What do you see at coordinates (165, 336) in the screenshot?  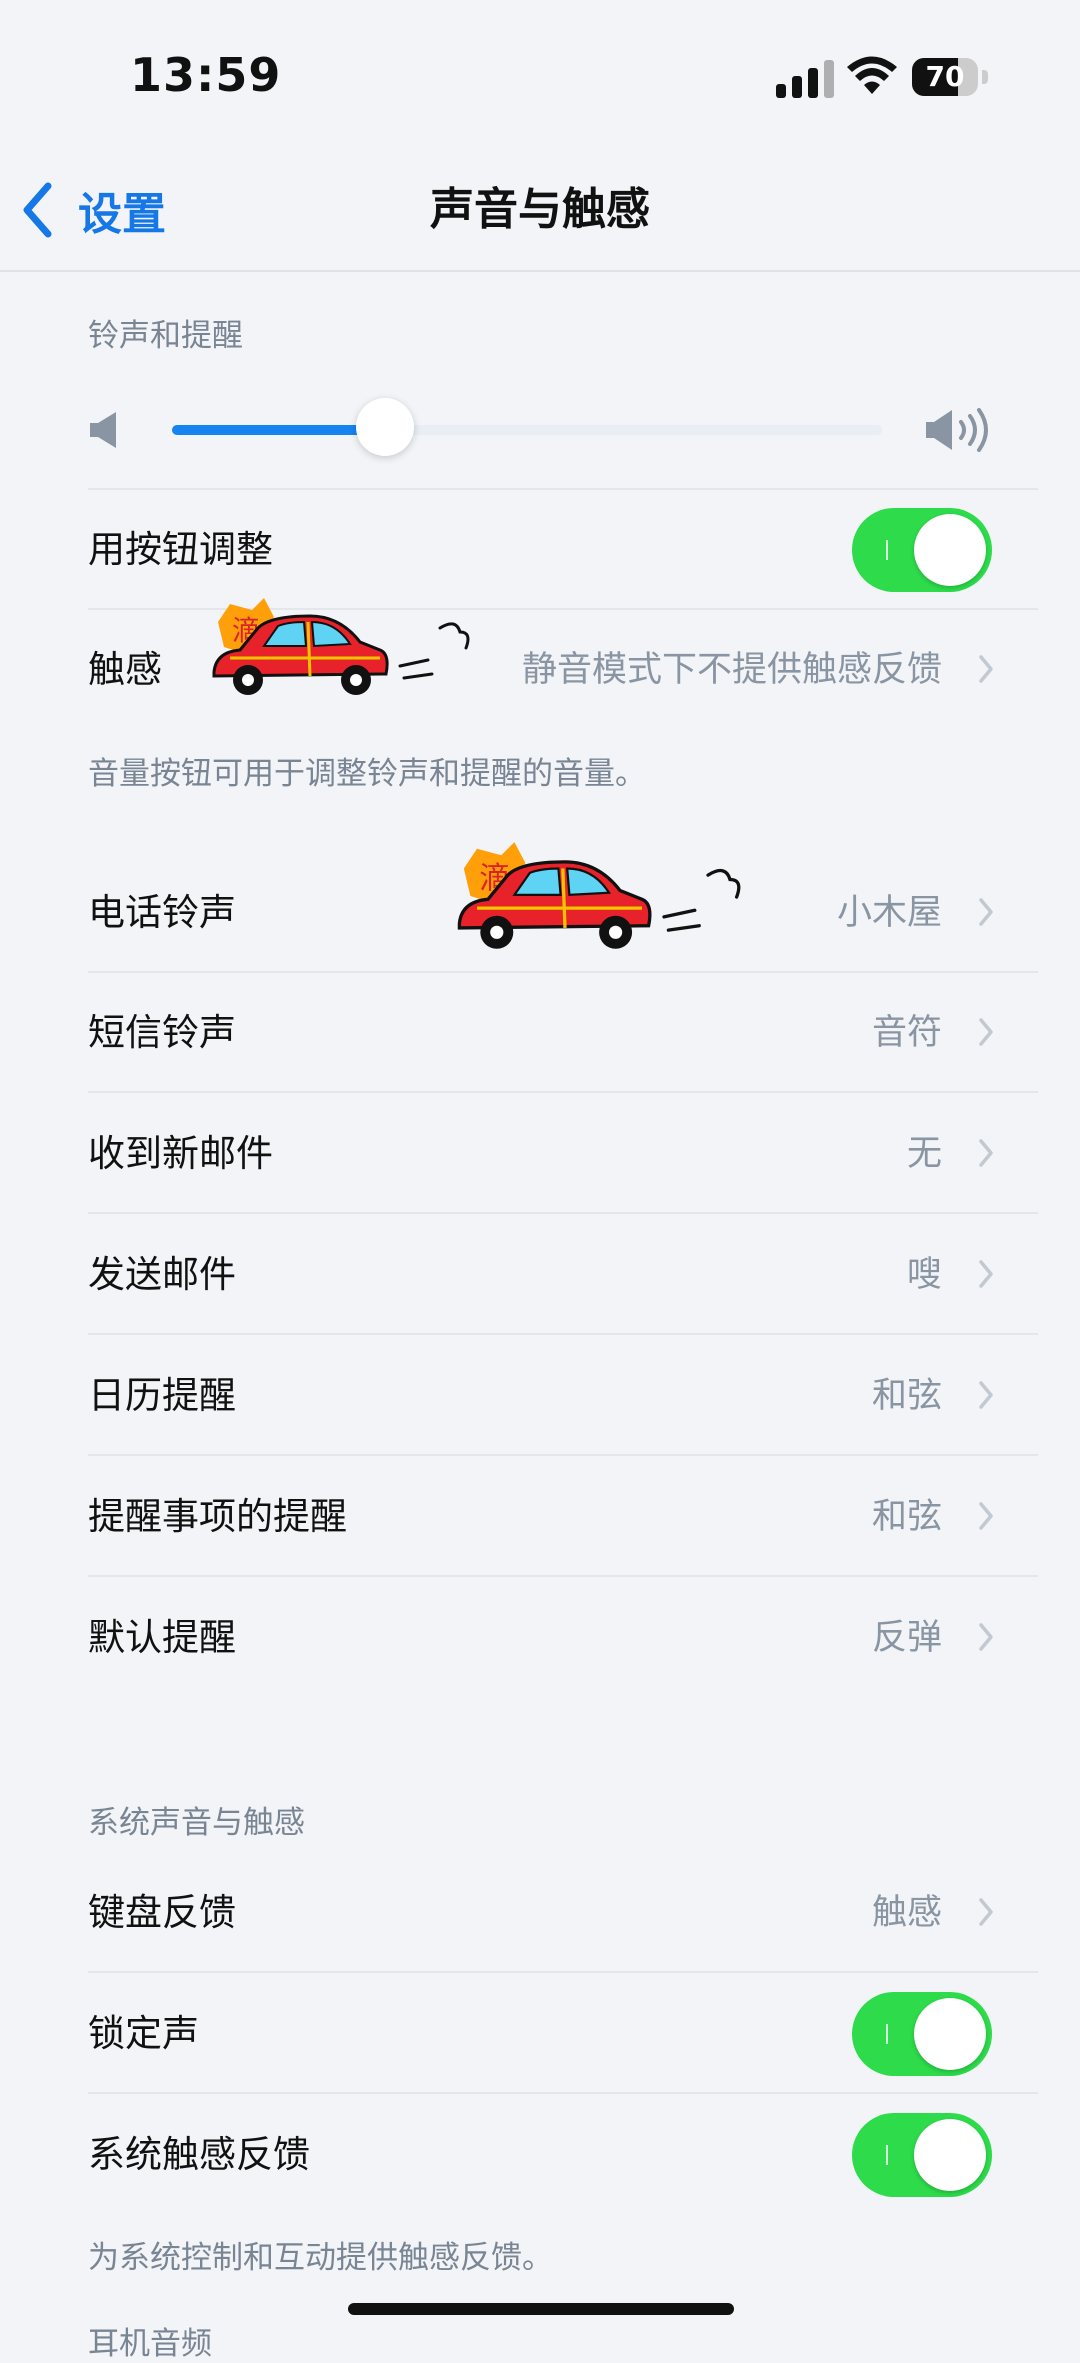 I see `section-title-ringer: 铃声和提醒` at bounding box center [165, 336].